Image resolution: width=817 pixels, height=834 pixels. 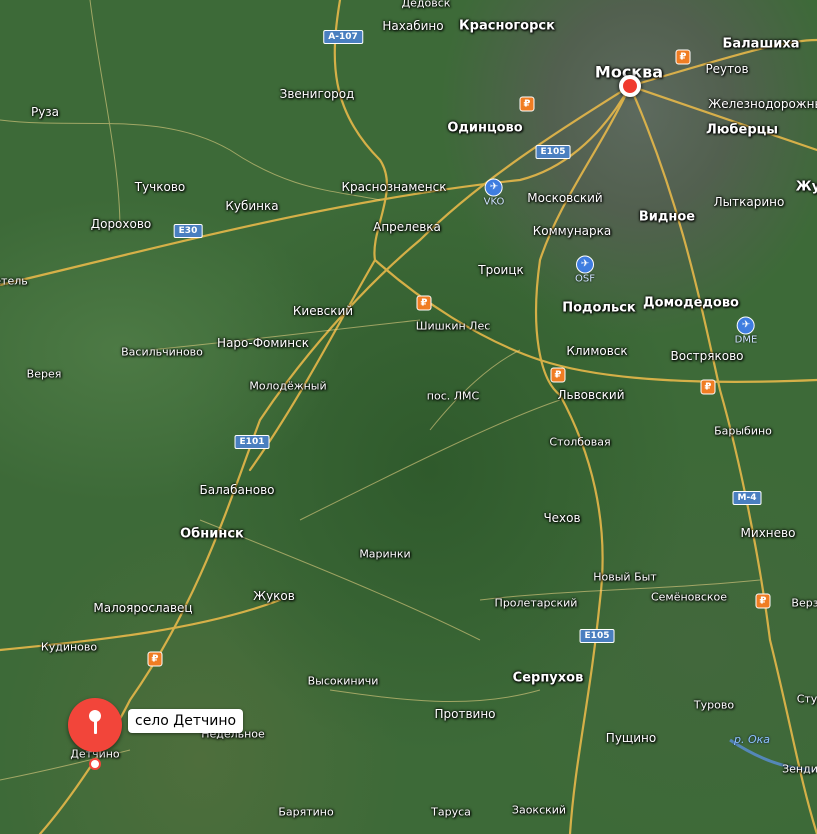 I want to click on place-label: Апрелевка, so click(x=407, y=227).